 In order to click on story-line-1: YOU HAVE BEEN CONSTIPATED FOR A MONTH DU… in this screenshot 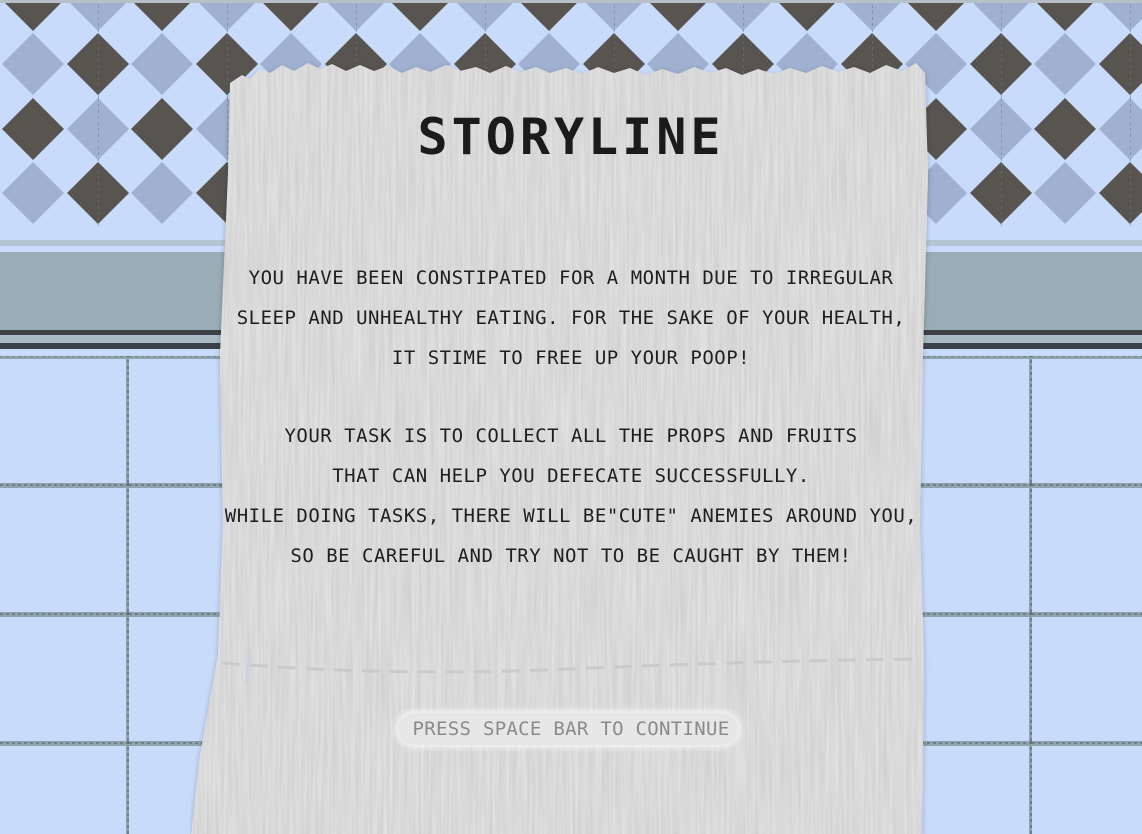, I will do `click(571, 278)`.